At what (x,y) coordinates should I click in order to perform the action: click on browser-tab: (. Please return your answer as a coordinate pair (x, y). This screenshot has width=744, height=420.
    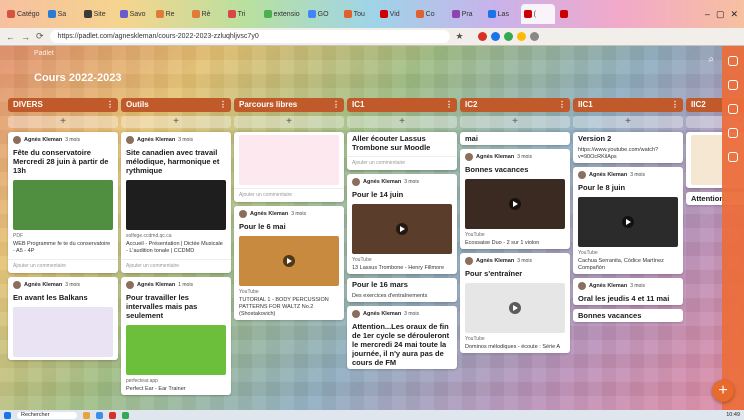
    Looking at the image, I should click on (537, 14).